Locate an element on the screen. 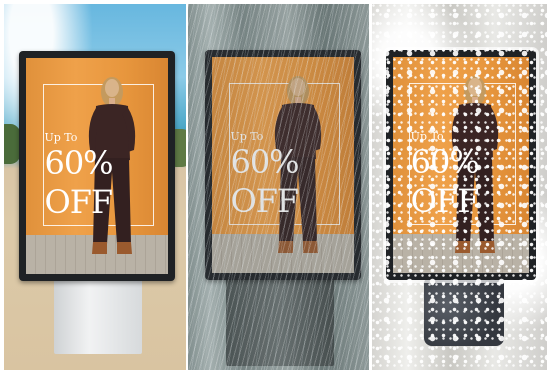  ad-poster: Up To 60% OFF is located at coordinates (461, 165).